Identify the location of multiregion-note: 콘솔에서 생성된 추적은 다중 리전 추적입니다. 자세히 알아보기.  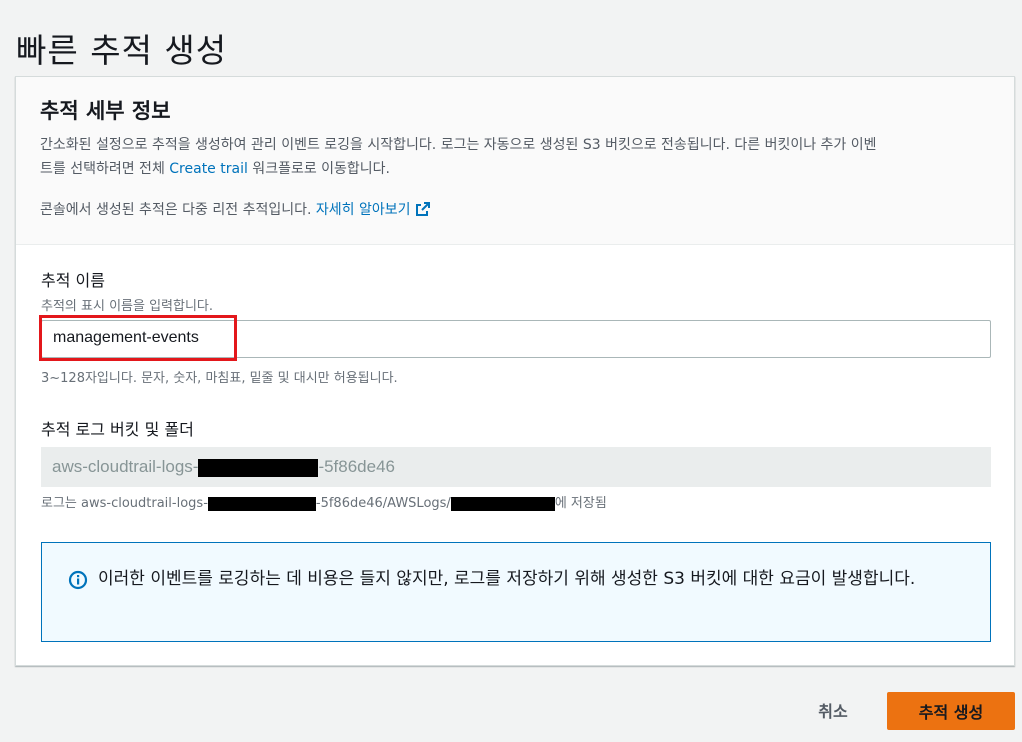
(515, 209).